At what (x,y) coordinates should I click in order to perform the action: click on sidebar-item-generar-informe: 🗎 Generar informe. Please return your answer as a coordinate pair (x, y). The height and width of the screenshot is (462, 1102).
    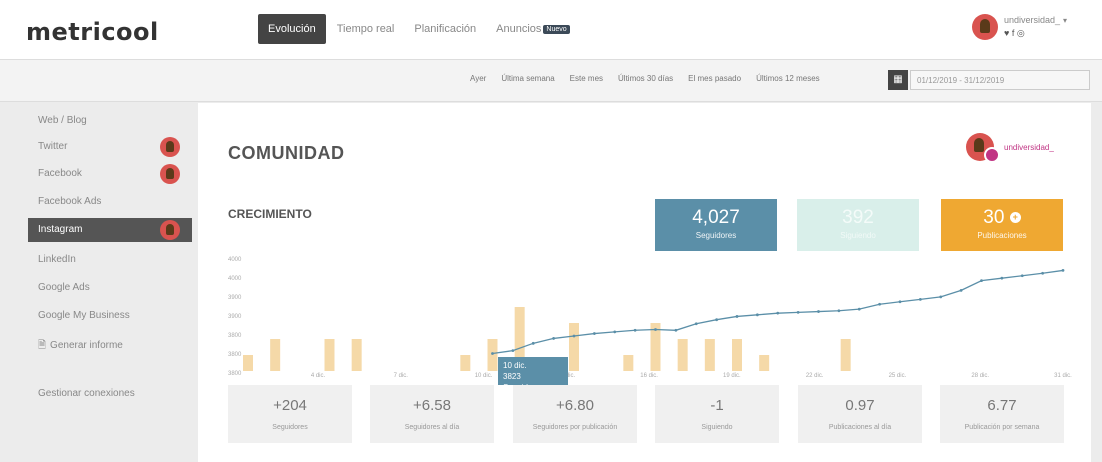
    Looking at the image, I should click on (110, 344).